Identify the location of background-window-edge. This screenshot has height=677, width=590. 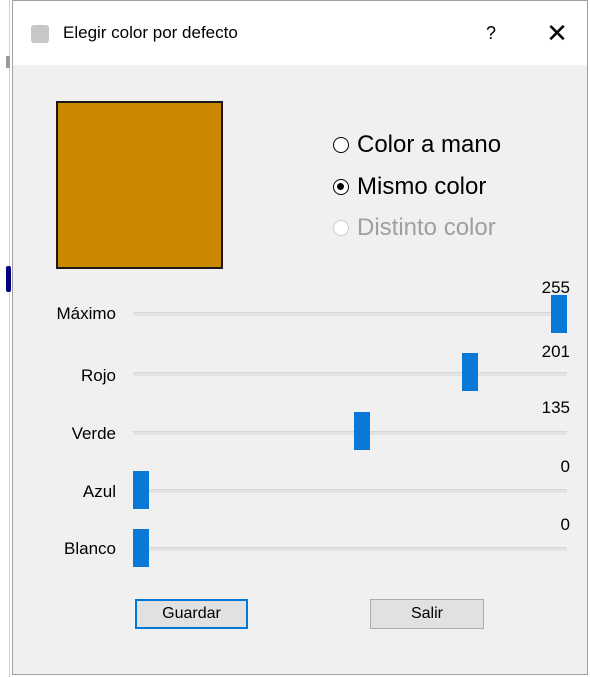
(6, 338).